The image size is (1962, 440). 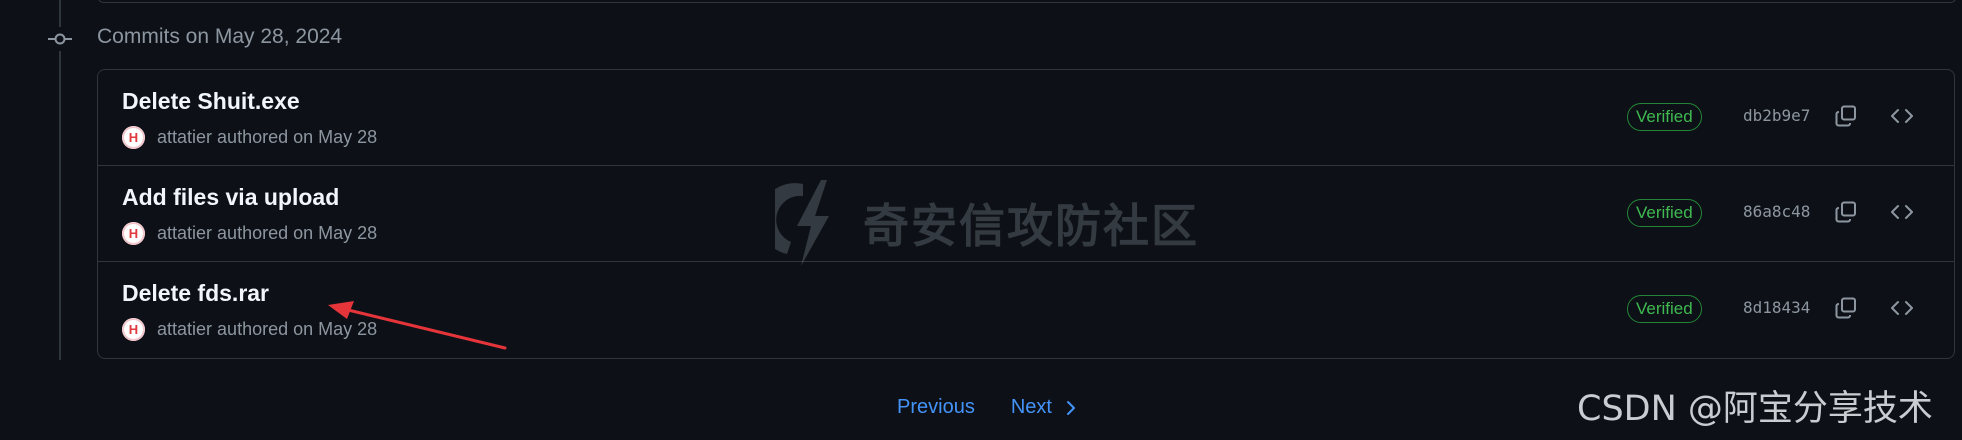 What do you see at coordinates (1755, 409) in the screenshot?
I see `csdn-watermark: CSDN @阿宝分享技术` at bounding box center [1755, 409].